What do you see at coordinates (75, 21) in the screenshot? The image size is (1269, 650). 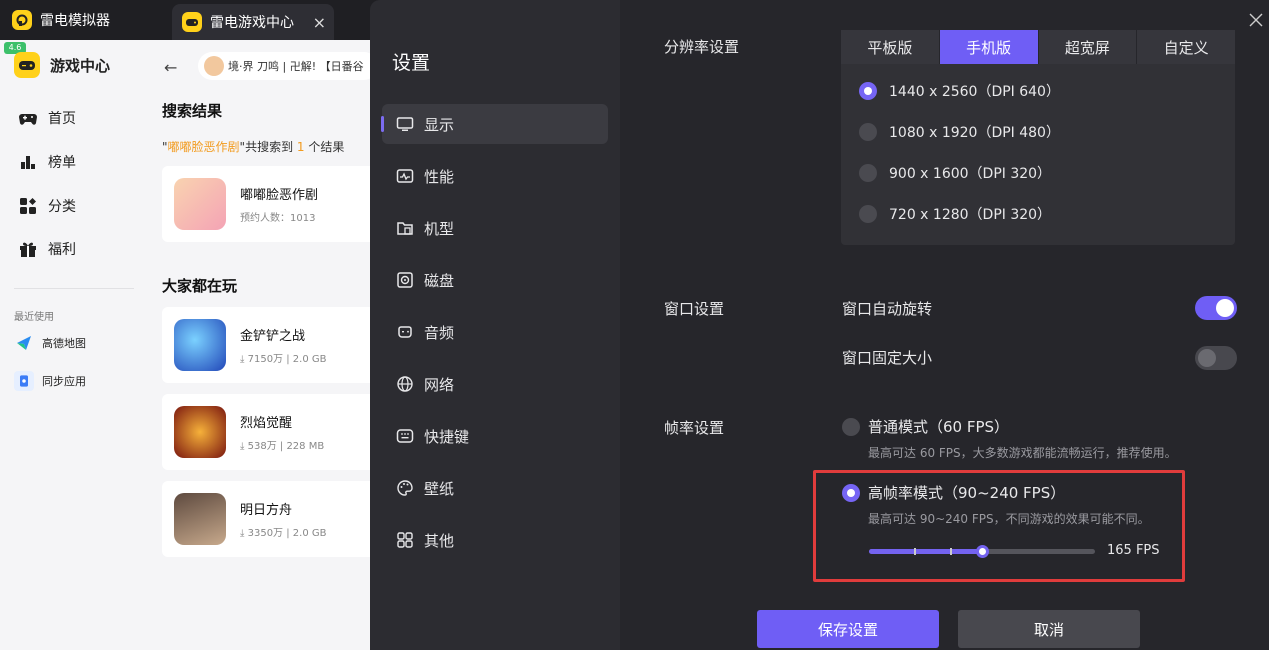 I see `tab-label: 雷电模拟器` at bounding box center [75, 21].